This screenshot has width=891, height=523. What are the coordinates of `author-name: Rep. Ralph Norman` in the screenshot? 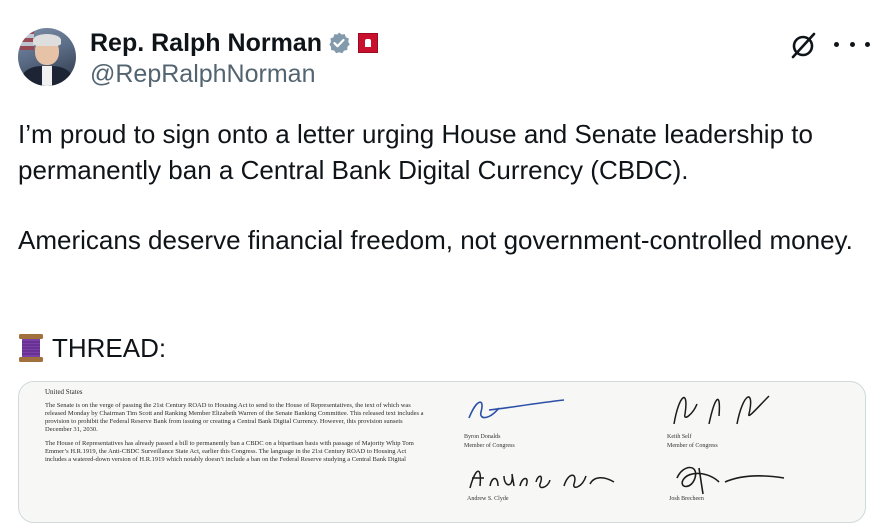 It's located at (206, 43).